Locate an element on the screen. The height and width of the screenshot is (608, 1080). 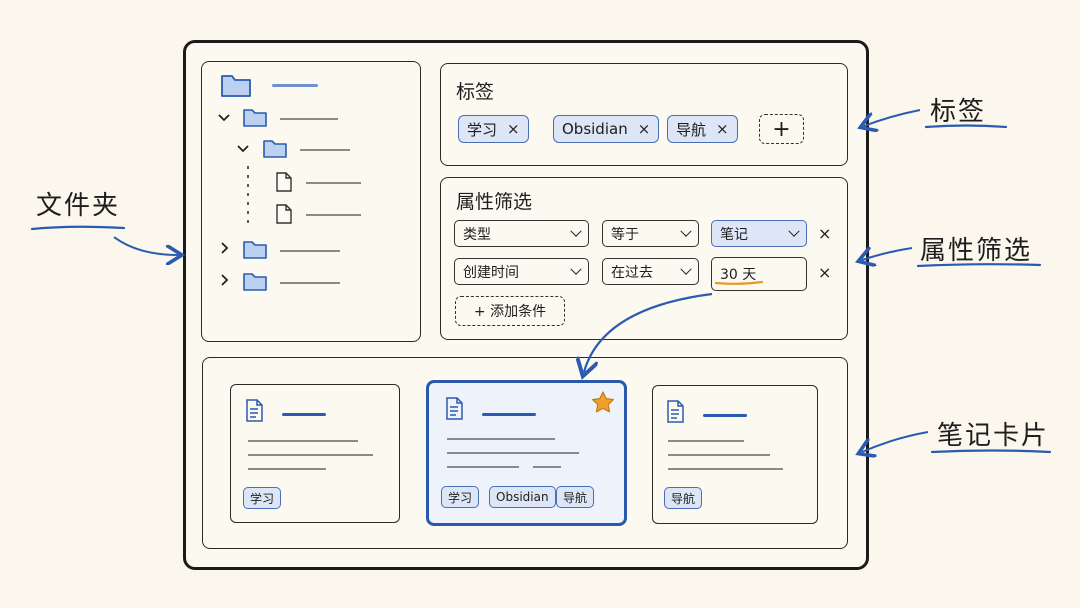
underline-folder is located at coordinates (78, 228).